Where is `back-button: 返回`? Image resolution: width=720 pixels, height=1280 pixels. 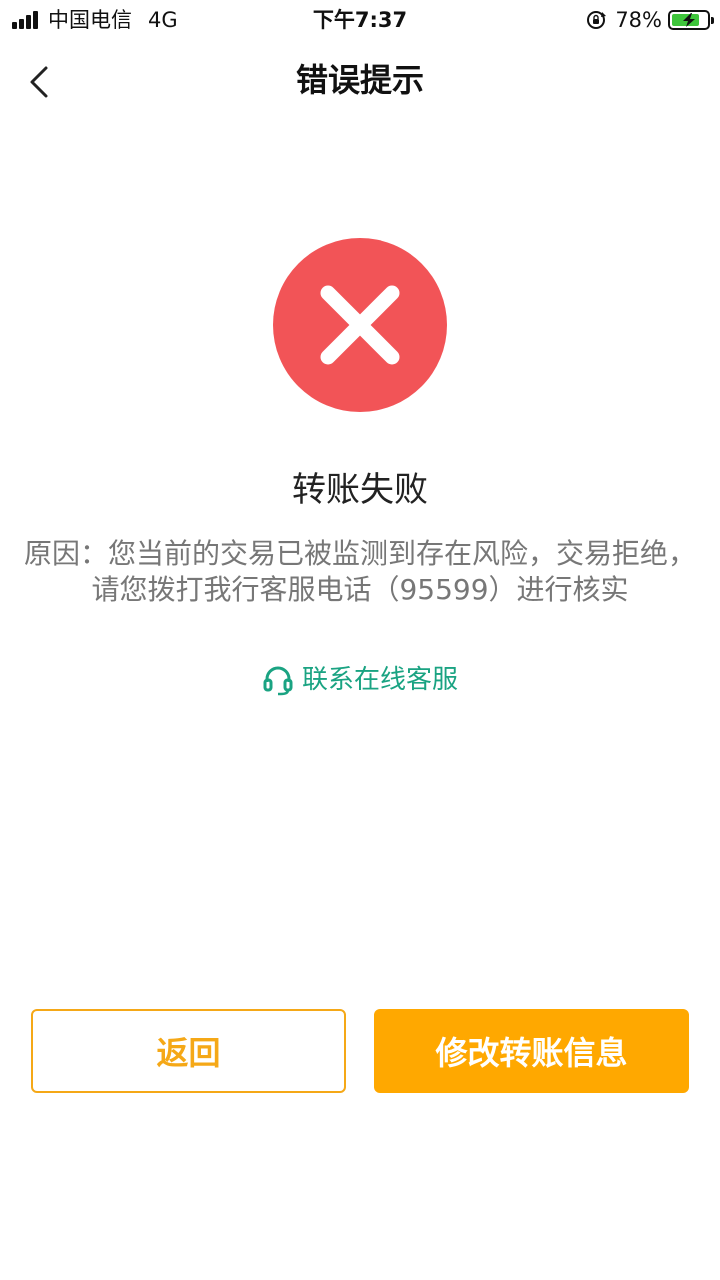 back-button: 返回 is located at coordinates (188, 1051).